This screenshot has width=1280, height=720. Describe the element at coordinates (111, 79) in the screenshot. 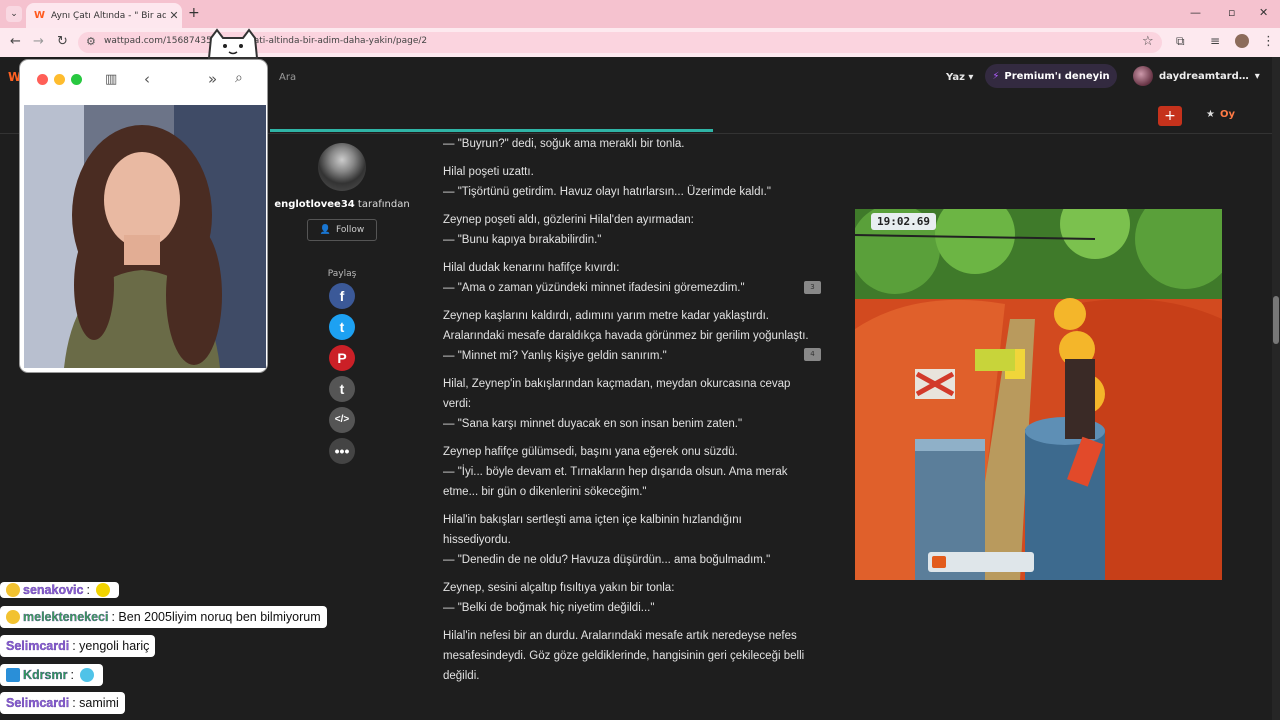

I see `sidebar-toggle-icon: ▥` at that location.